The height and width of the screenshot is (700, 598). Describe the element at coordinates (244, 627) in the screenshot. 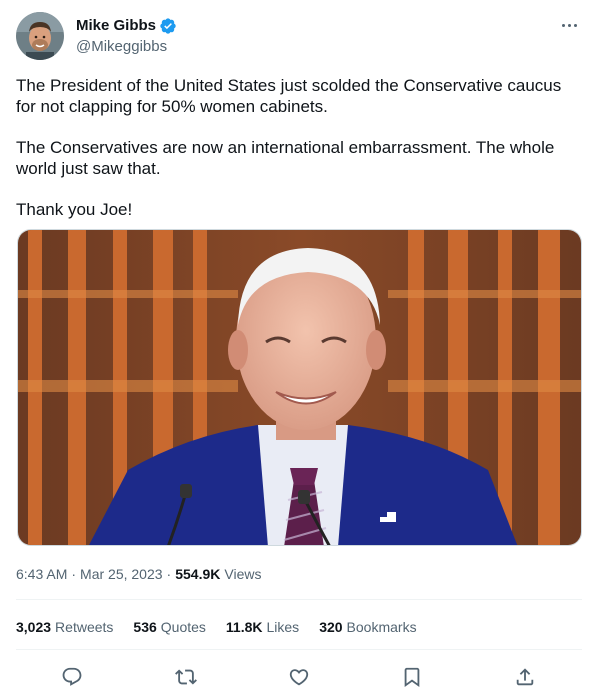

I see `likes-count: 11.8K` at that location.